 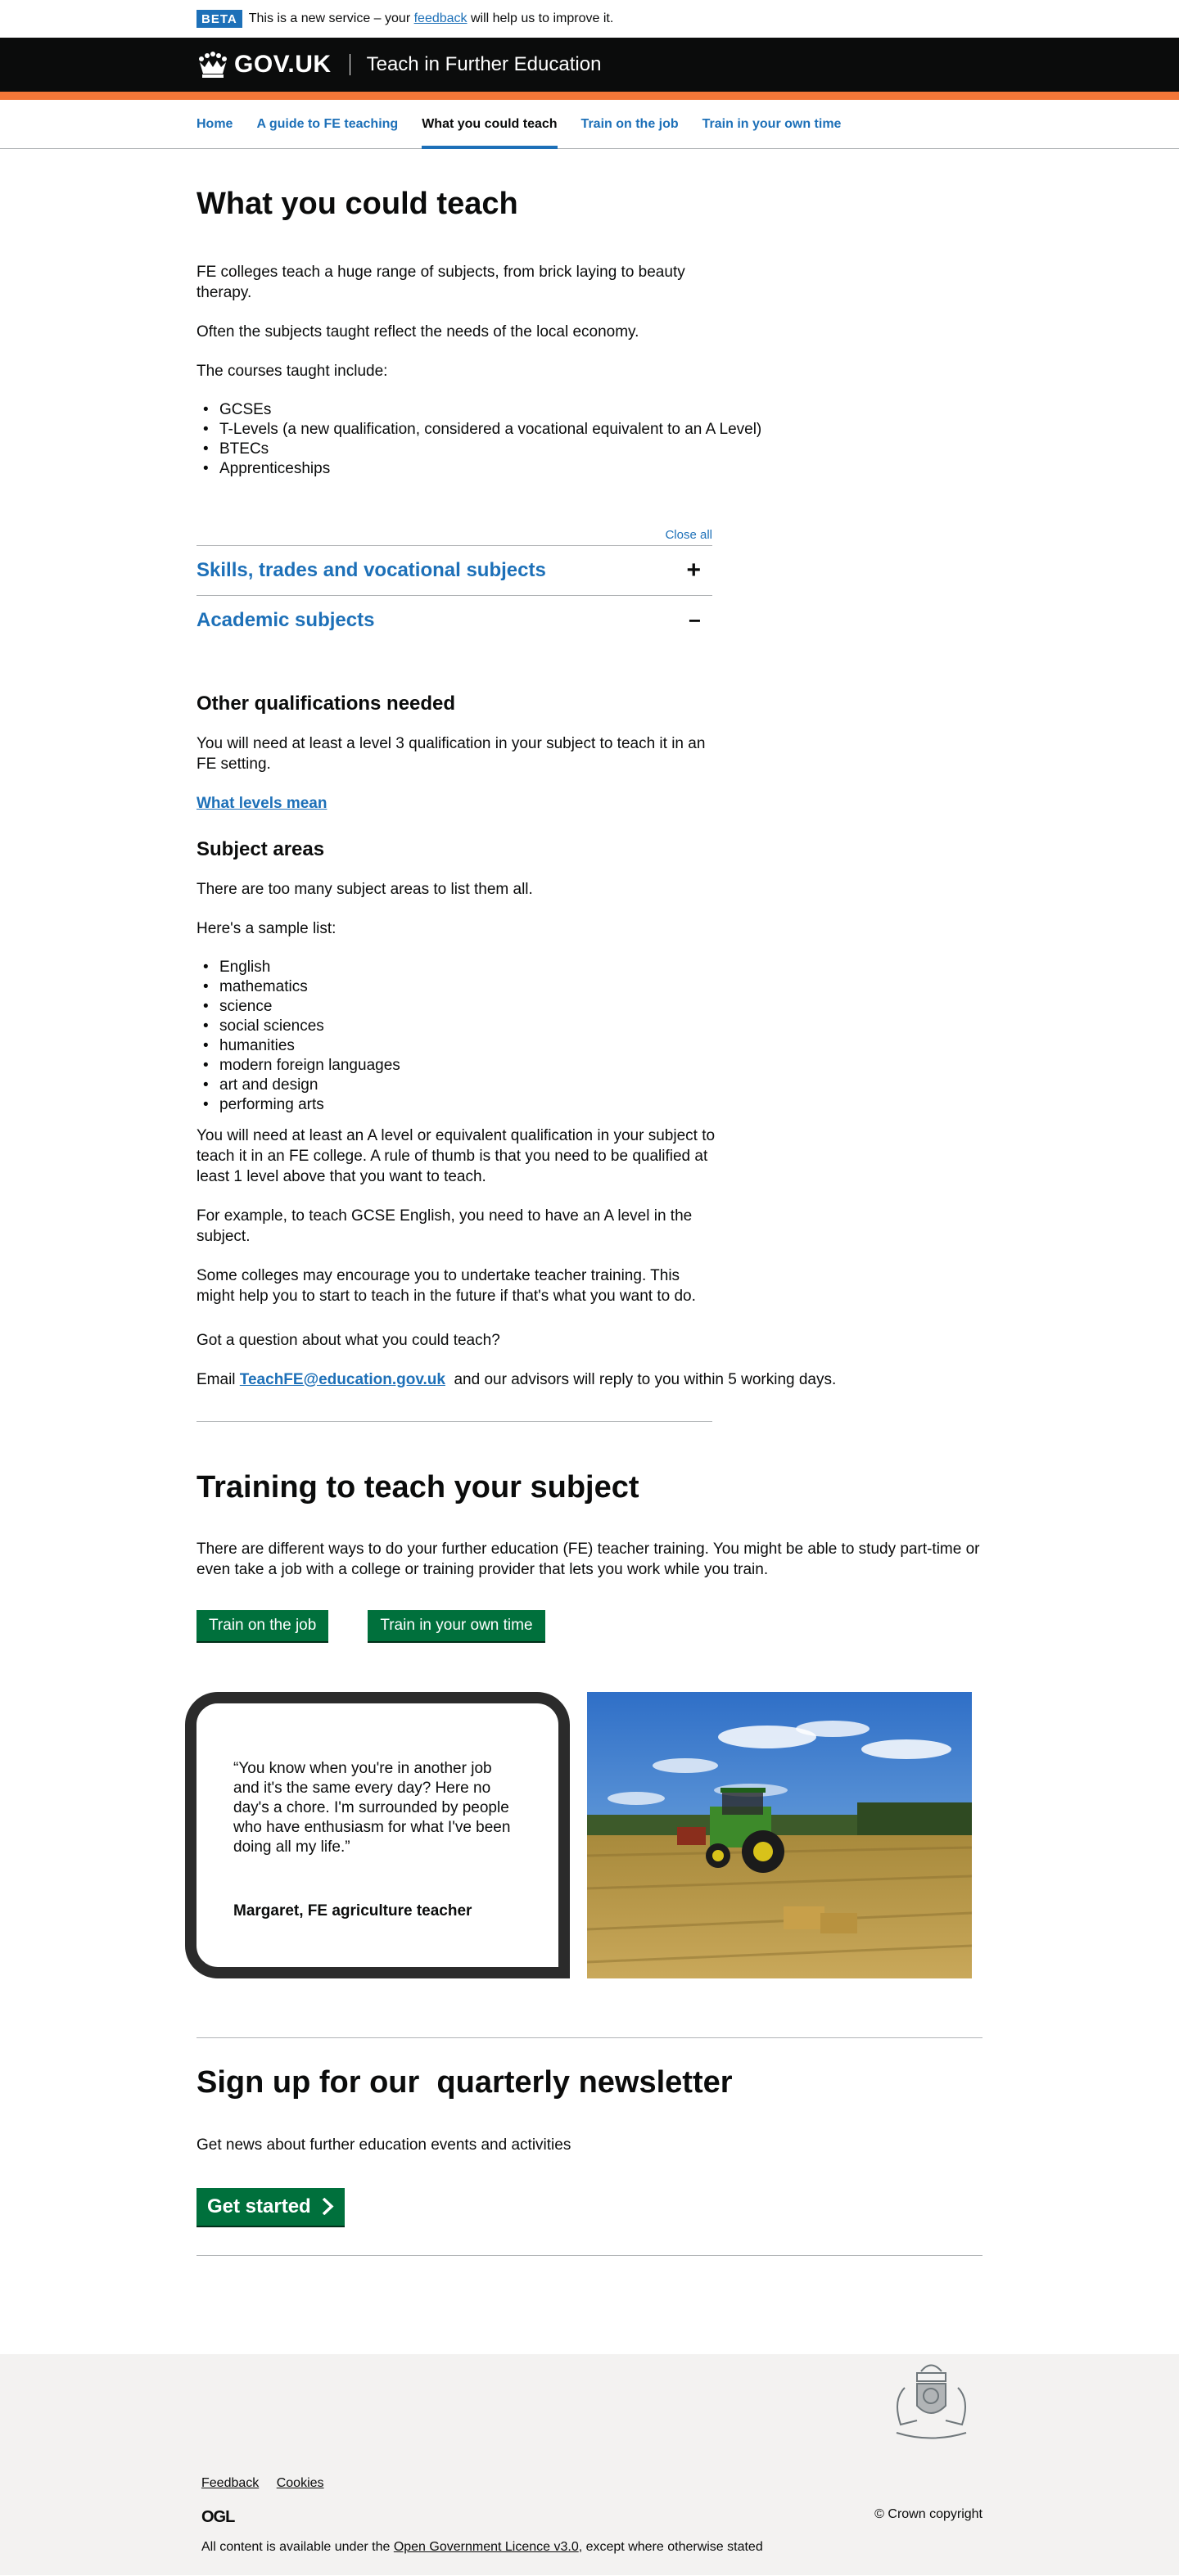 What do you see at coordinates (592, 1105) in the screenshot?
I see `list-item: performing arts` at bounding box center [592, 1105].